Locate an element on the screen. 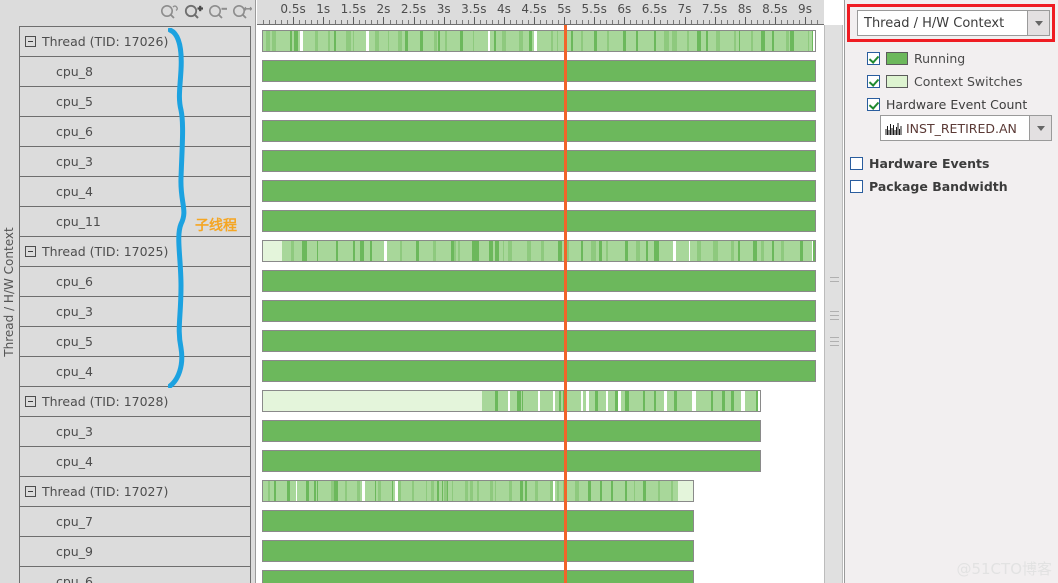  option-context-switches: Context Switches is located at coordinates (962, 81).